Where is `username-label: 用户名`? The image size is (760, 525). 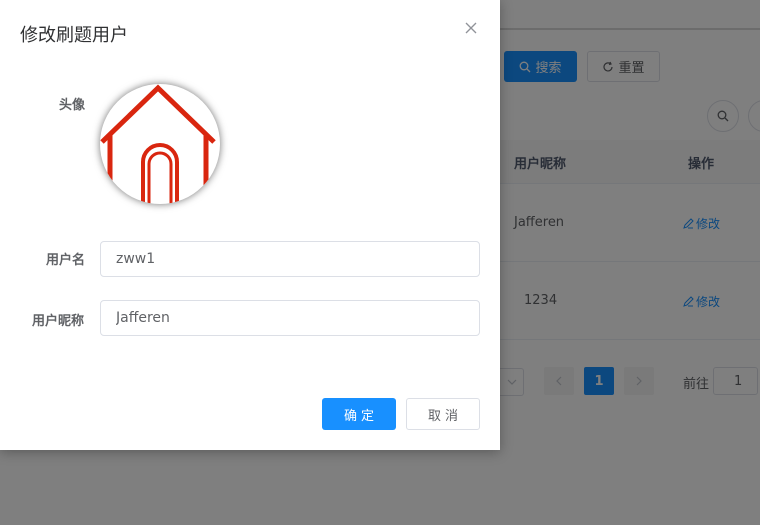
username-label: 用户名 is located at coordinates (66, 260).